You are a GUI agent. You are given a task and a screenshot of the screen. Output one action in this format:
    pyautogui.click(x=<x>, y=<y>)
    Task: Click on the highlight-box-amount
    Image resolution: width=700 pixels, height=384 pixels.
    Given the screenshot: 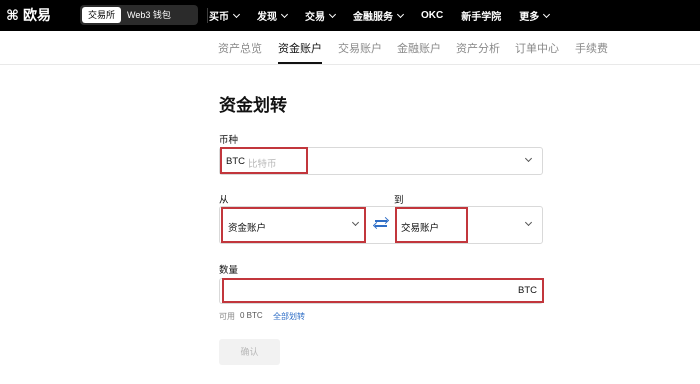 What is the action you would take?
    pyautogui.click(x=383, y=290)
    